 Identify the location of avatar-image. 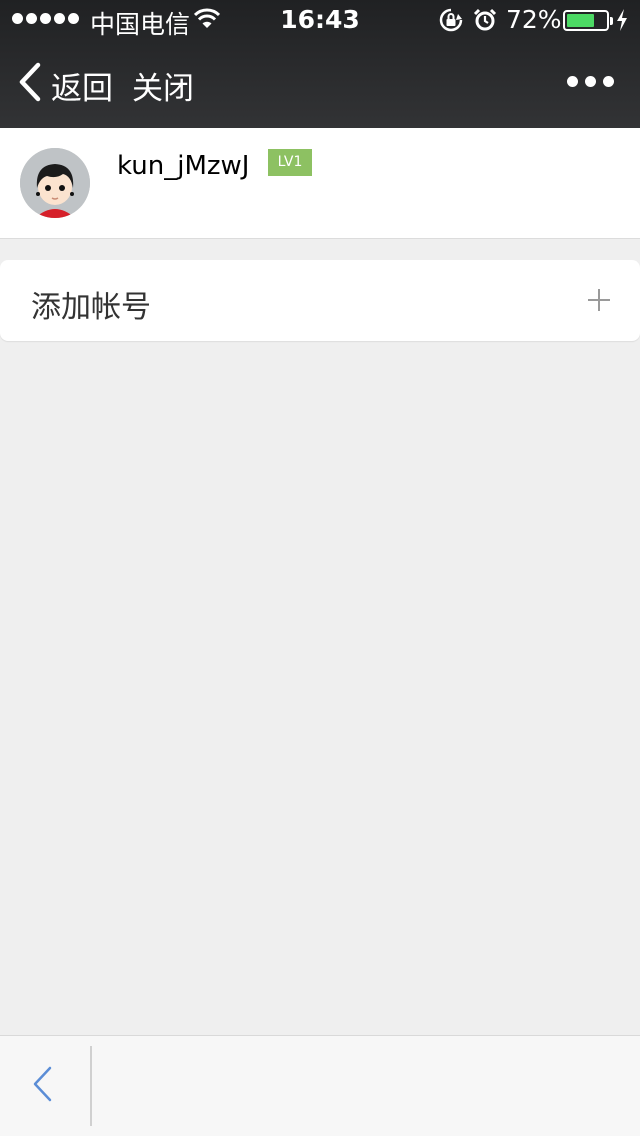
(55, 183).